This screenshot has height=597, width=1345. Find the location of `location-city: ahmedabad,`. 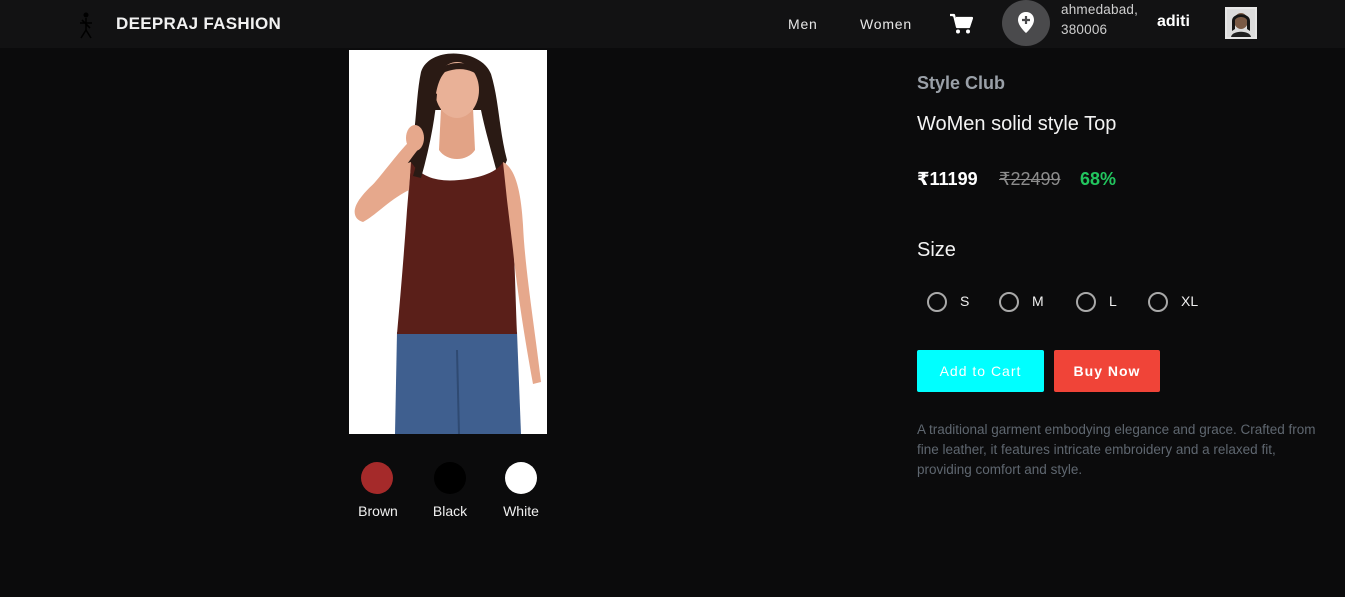

location-city: ahmedabad, is located at coordinates (1100, 9).